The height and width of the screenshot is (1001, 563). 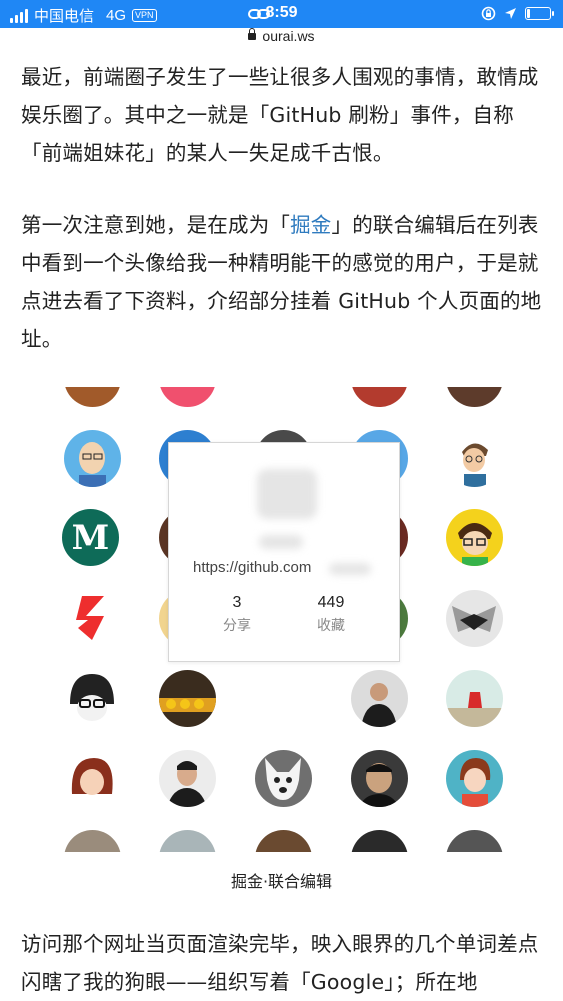 I want to click on blurred-avatar, so click(x=287, y=494).